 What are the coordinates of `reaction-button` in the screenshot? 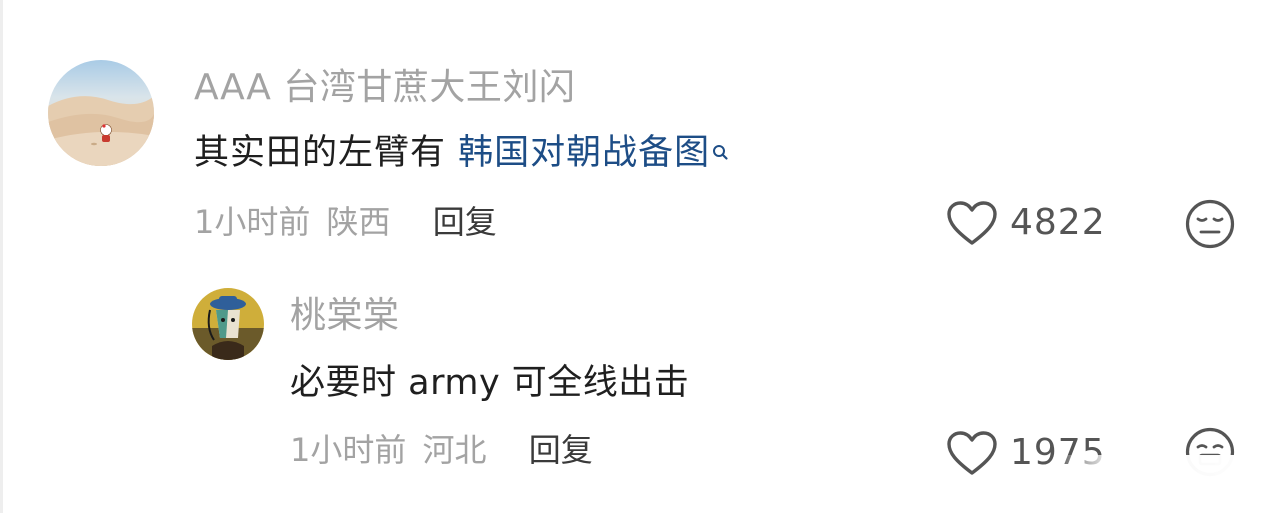 It's located at (1210, 226).